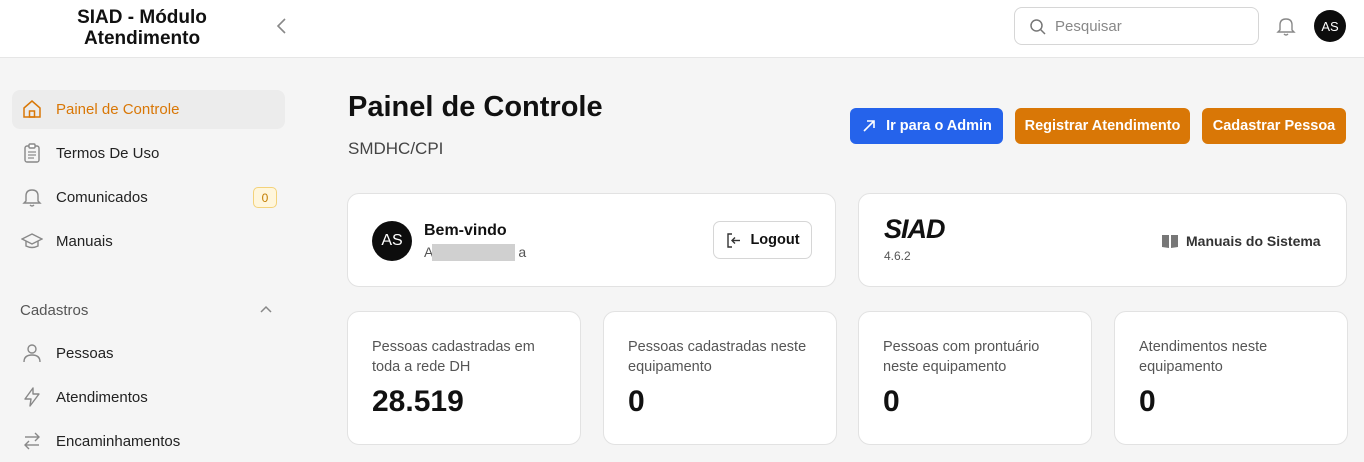 This screenshot has width=1364, height=462. Describe the element at coordinates (1102, 240) in the screenshot. I see `system-info-card: SIAD 4.6.2 Manuais do Sistema` at that location.